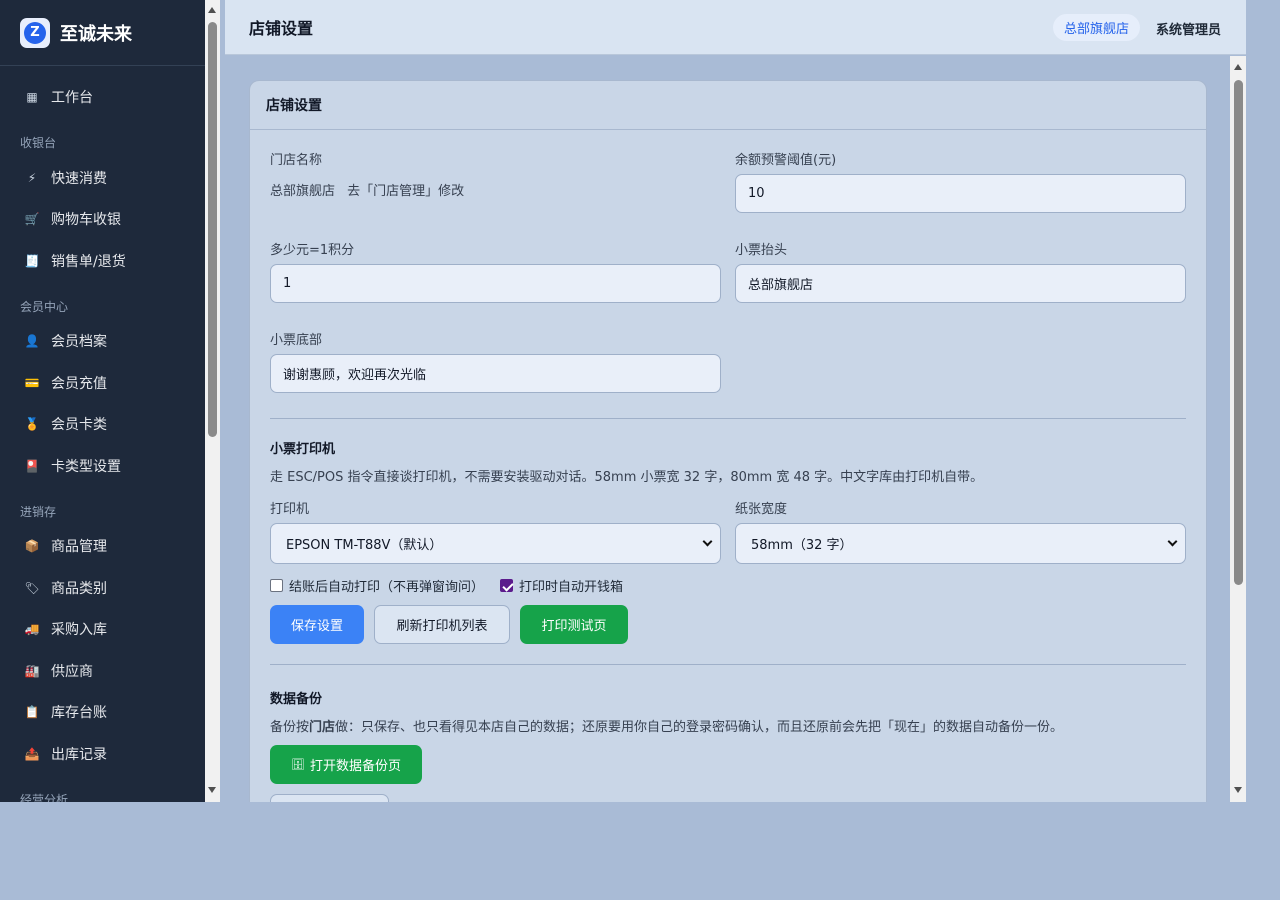 The width and height of the screenshot is (1280, 900). What do you see at coordinates (79, 588) in the screenshot?
I see `sidebar-item-label: 商品类别` at bounding box center [79, 588].